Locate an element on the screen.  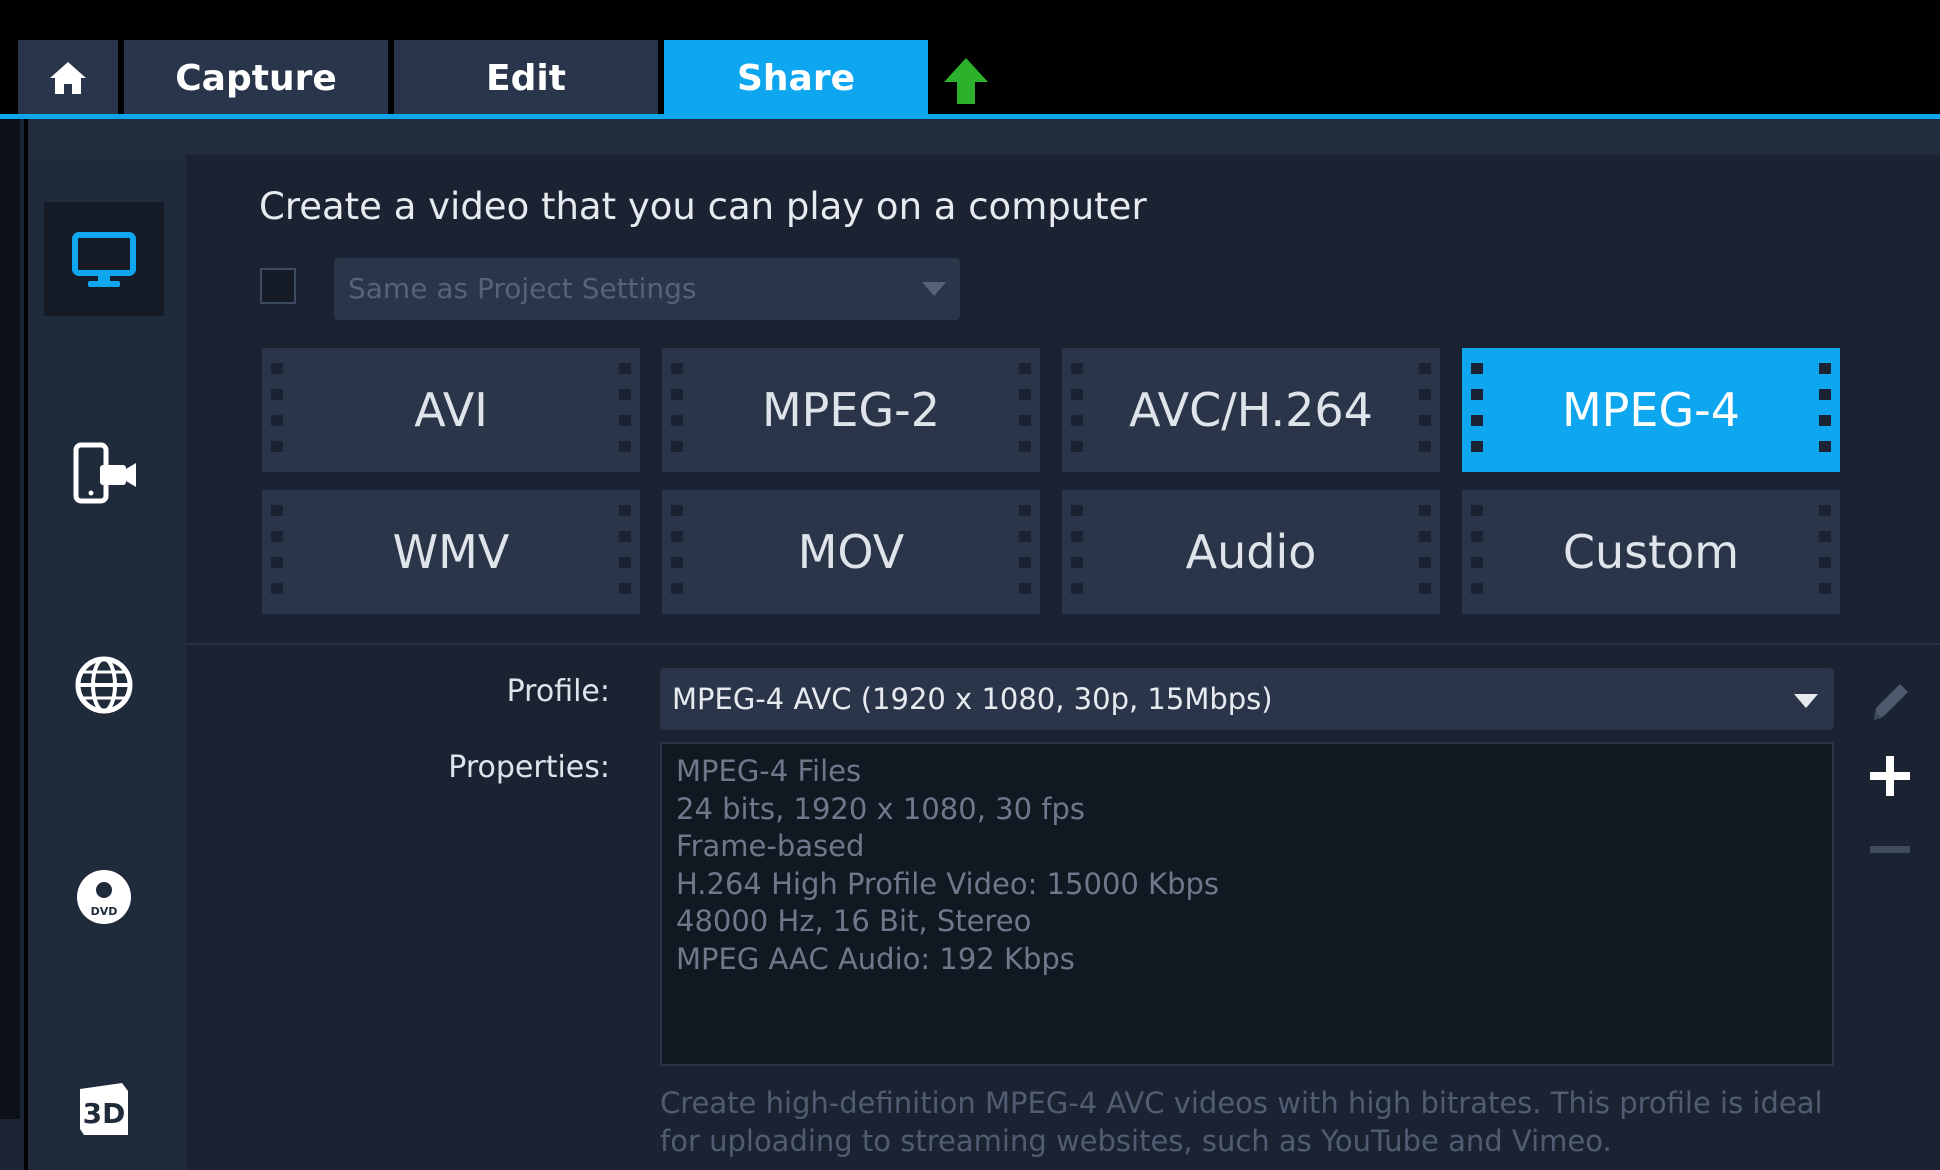
sidebar-item-web is located at coordinates (104, 685).